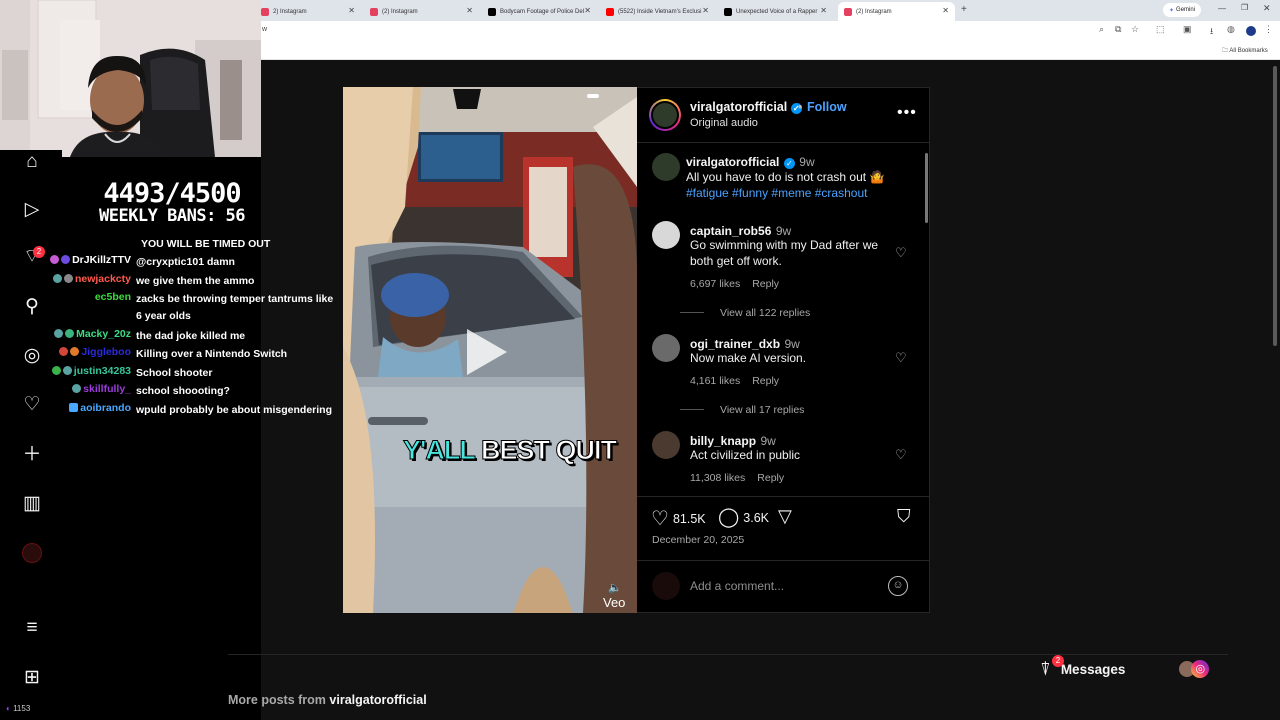 This screenshot has width=1280, height=720. What do you see at coordinates (874, 11) in the screenshot?
I see `tab-title: (2) Instagram` at bounding box center [874, 11].